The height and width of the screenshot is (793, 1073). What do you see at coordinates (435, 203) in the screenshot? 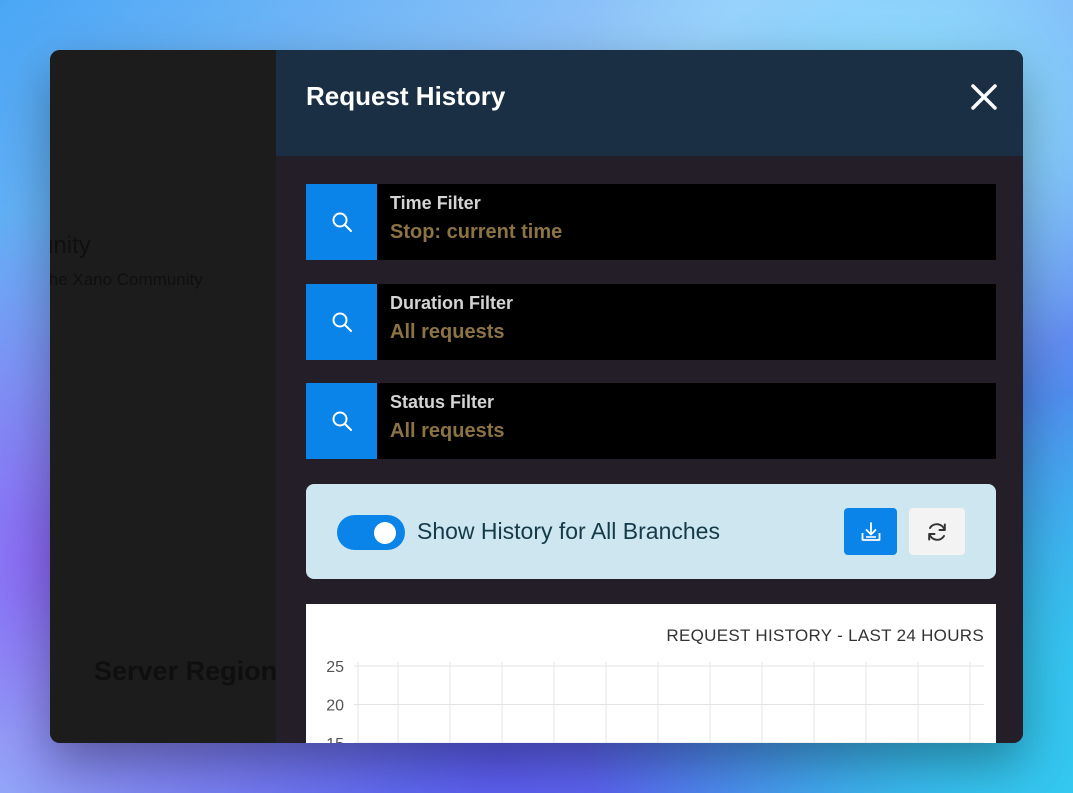
I see `filter-label: Time Filter` at bounding box center [435, 203].